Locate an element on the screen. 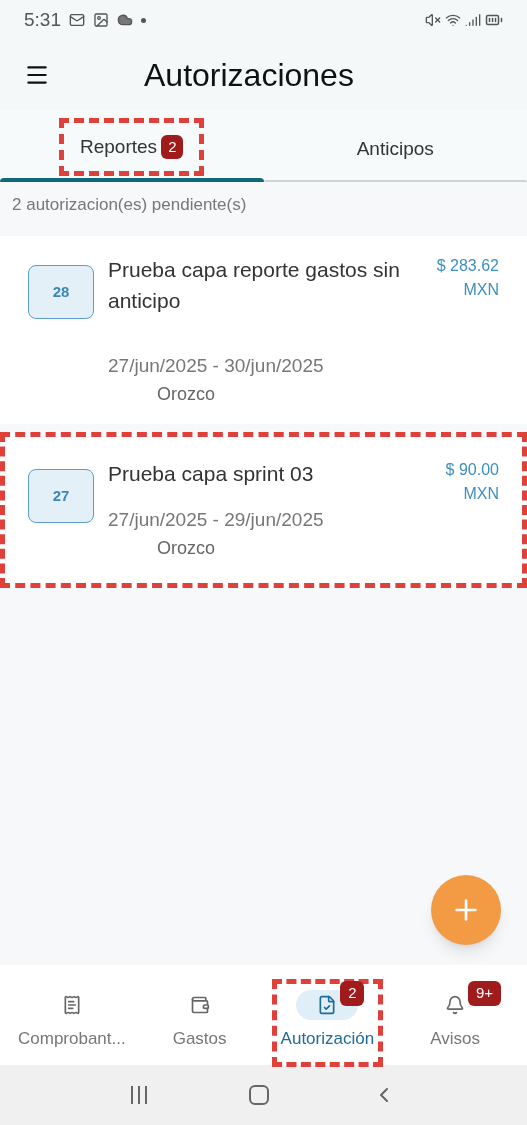  report-number: 28 is located at coordinates (61, 292).